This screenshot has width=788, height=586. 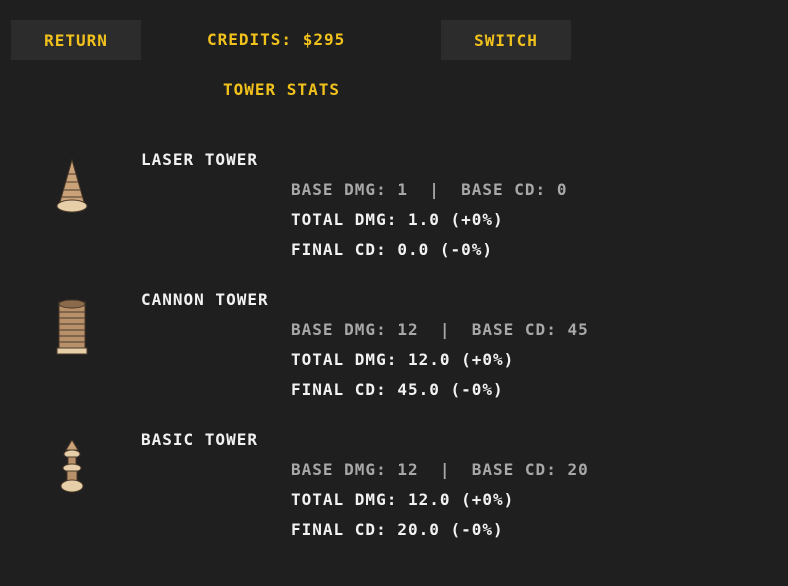 What do you see at coordinates (440, 469) in the screenshot?
I see `base-stats: BASE DMG: 12 | BASE CD: 20` at bounding box center [440, 469].